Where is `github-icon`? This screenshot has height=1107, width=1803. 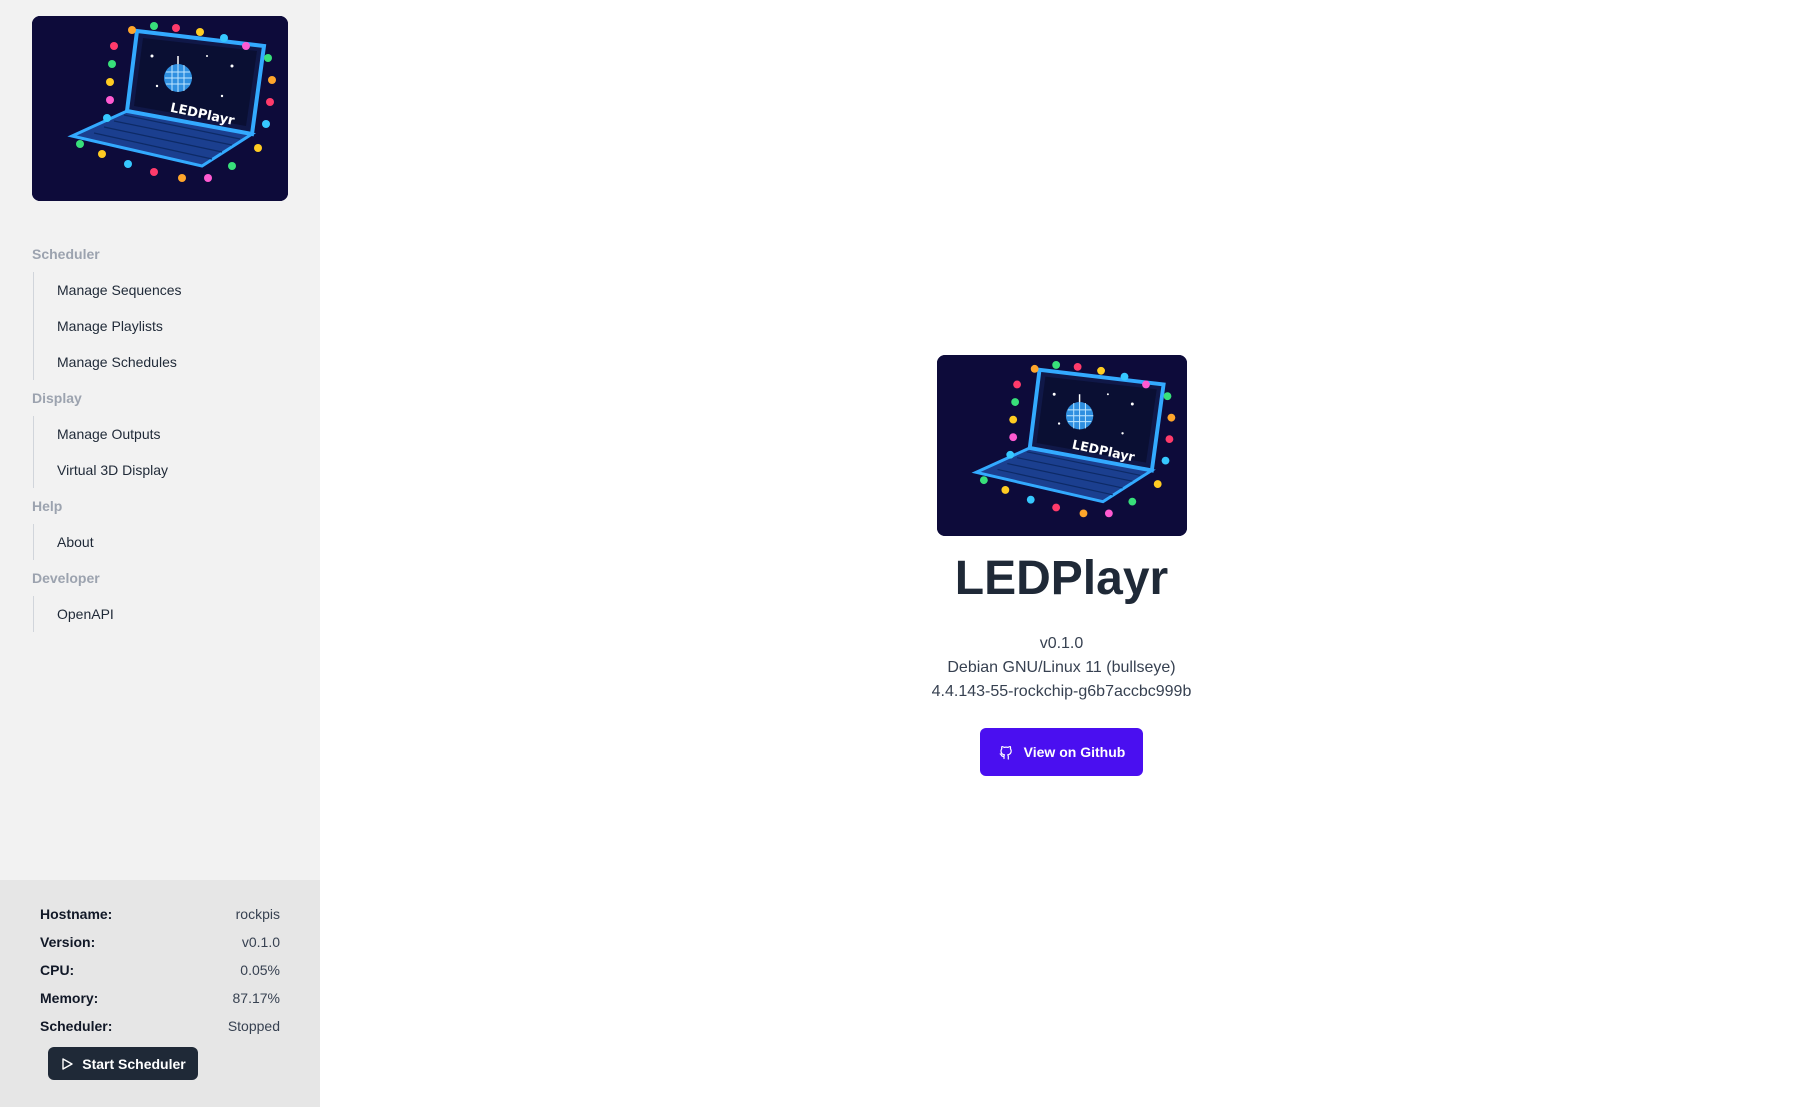 github-icon is located at coordinates (1006, 752).